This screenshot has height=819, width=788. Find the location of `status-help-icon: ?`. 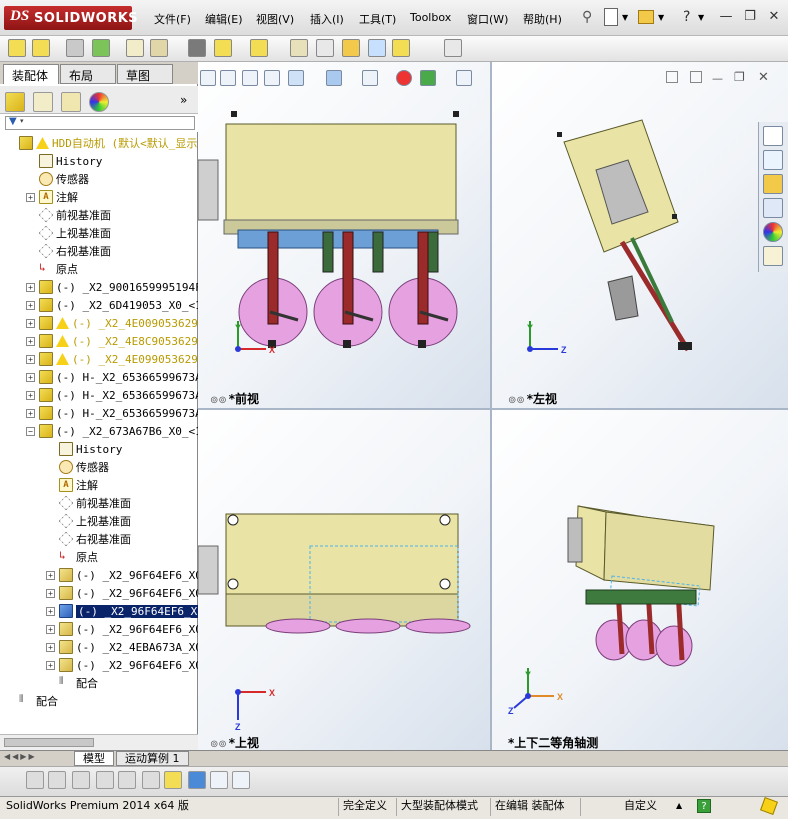

status-help-icon: ? is located at coordinates (704, 806).